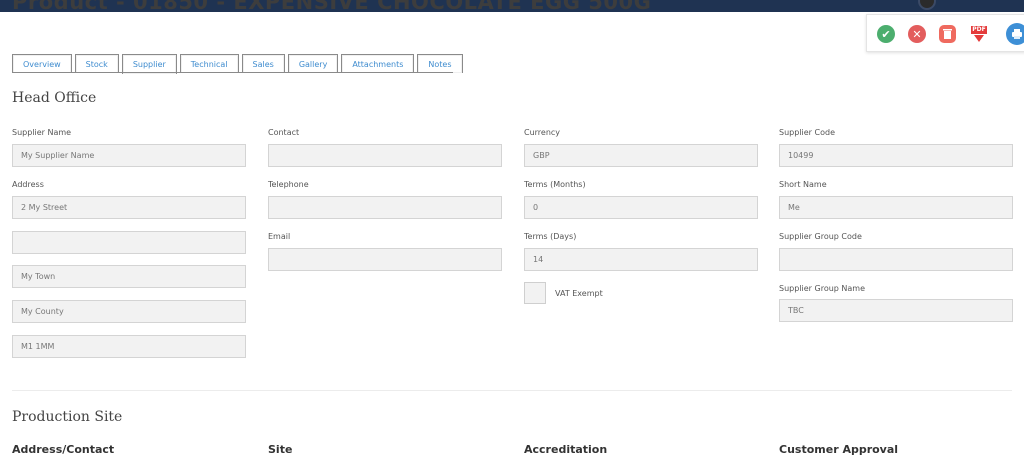 The image size is (1024, 468). I want to click on short-name-label: Short Name, so click(803, 184).